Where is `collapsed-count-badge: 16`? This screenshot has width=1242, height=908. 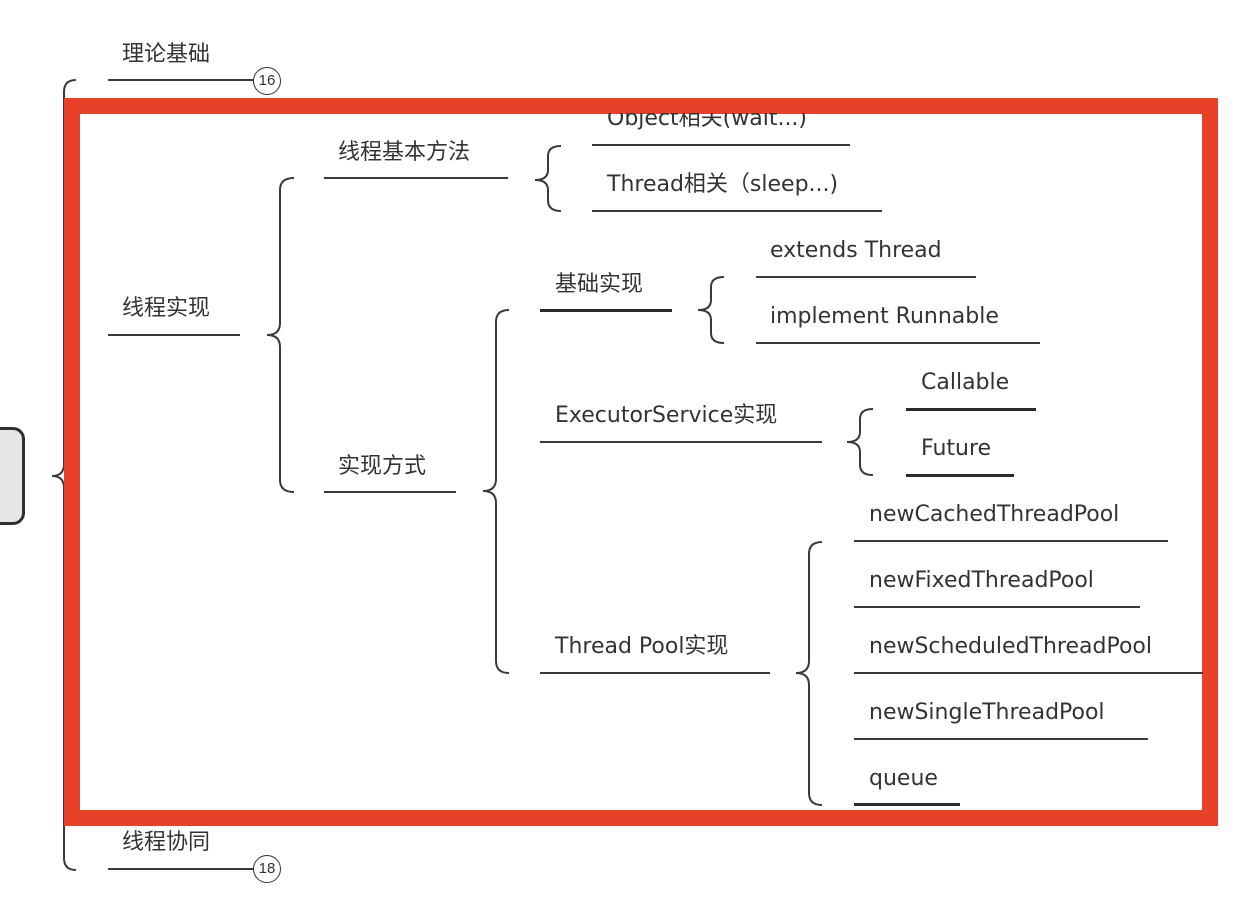
collapsed-count-badge: 16 is located at coordinates (267, 81).